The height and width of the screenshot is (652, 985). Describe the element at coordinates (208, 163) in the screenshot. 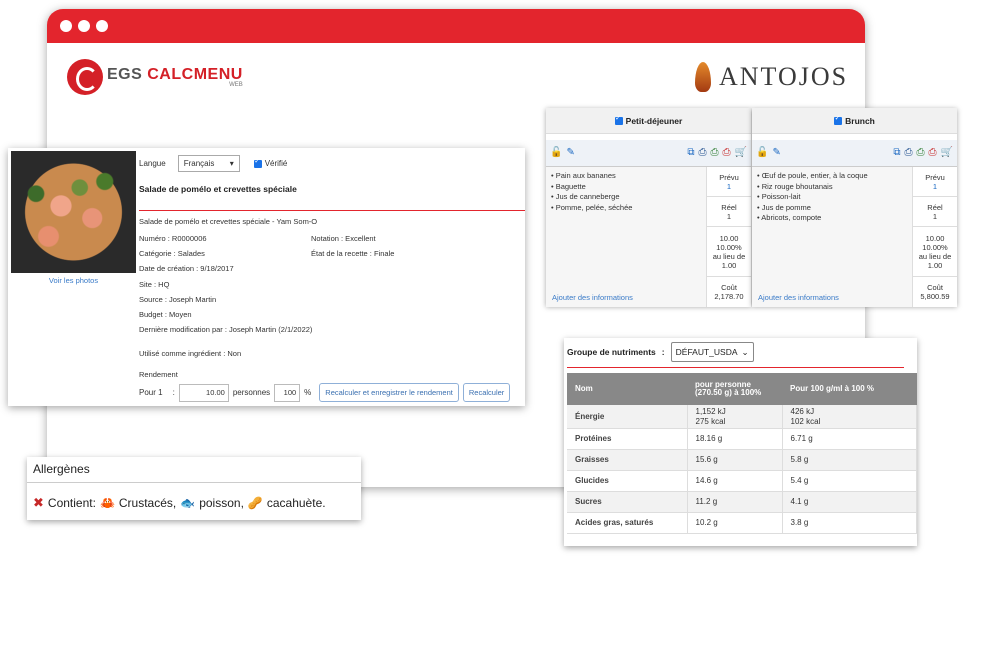

I see `language-select: Français ▾` at that location.